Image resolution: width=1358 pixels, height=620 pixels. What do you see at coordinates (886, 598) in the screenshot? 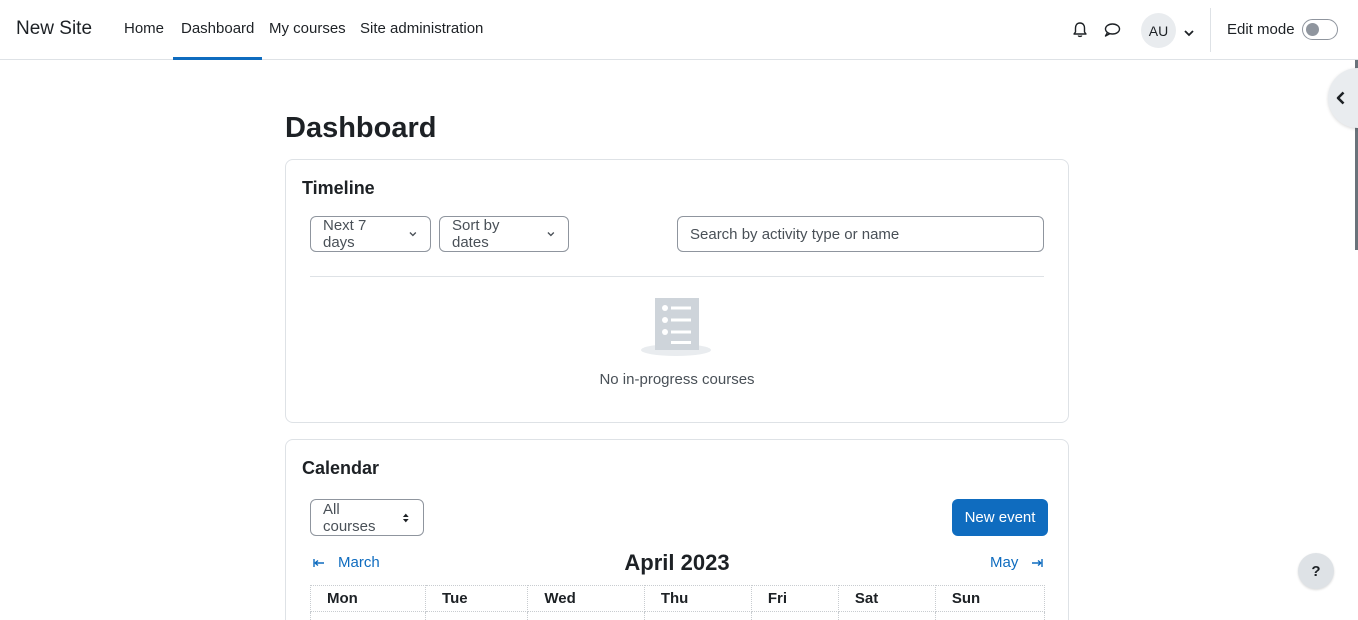
I see `weekday-header: Sat` at bounding box center [886, 598].